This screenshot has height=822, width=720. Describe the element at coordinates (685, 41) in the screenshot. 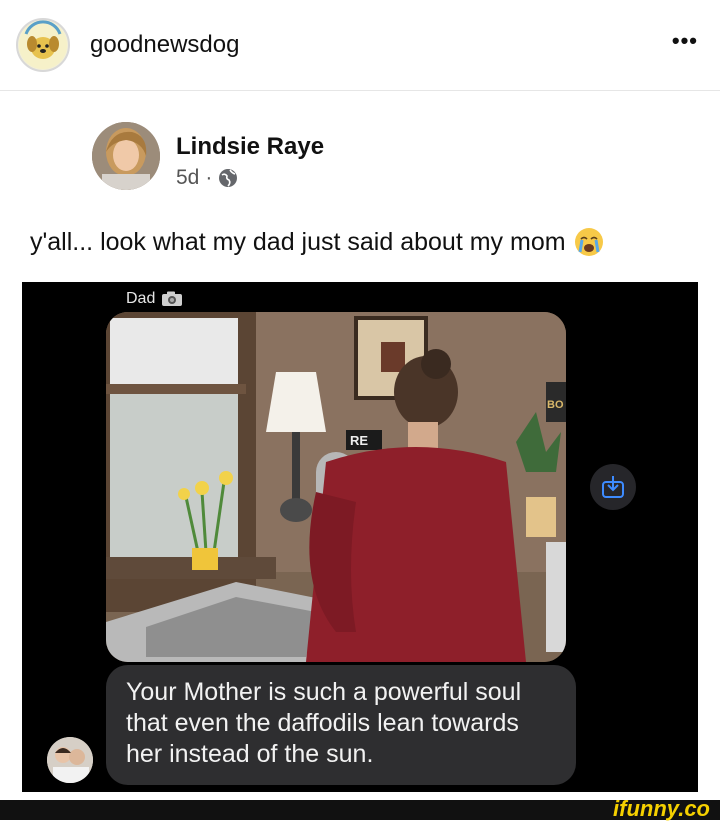

I see `more-options-button: •••` at that location.